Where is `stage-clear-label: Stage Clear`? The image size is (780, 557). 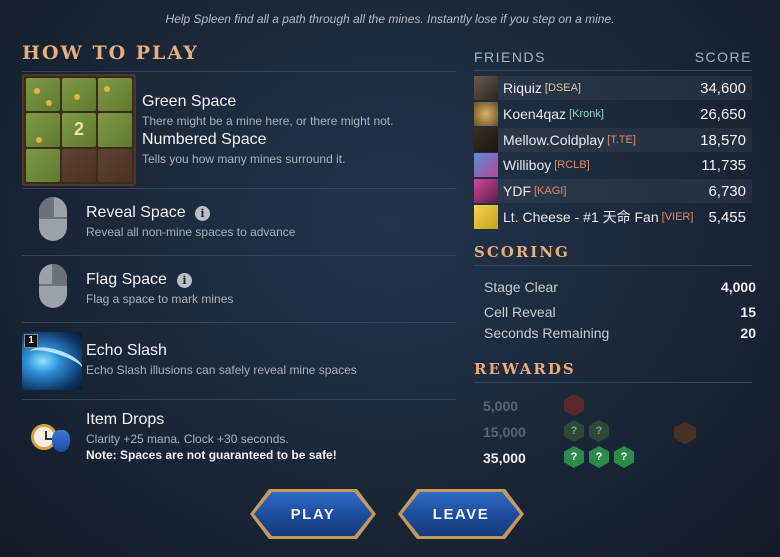 stage-clear-label: Stage Clear is located at coordinates (521, 287).